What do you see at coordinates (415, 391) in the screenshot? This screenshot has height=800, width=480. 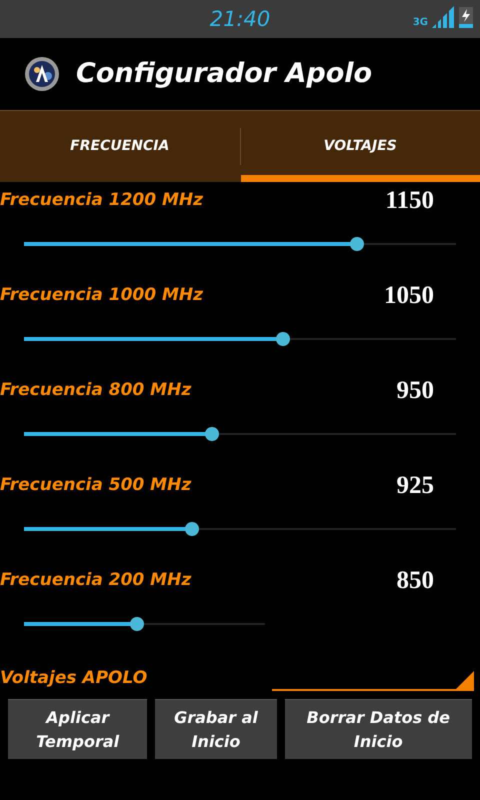 I see `slider-value: 950` at bounding box center [415, 391].